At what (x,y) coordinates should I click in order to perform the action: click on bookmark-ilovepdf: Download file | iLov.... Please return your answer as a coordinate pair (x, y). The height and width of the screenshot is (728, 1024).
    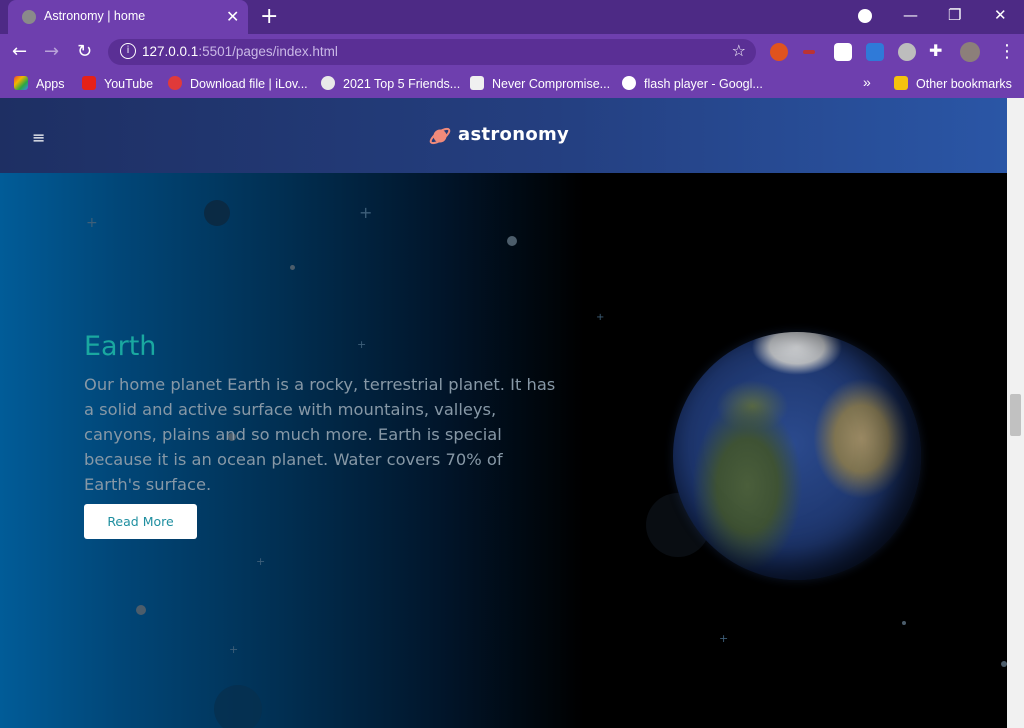
    Looking at the image, I should click on (238, 83).